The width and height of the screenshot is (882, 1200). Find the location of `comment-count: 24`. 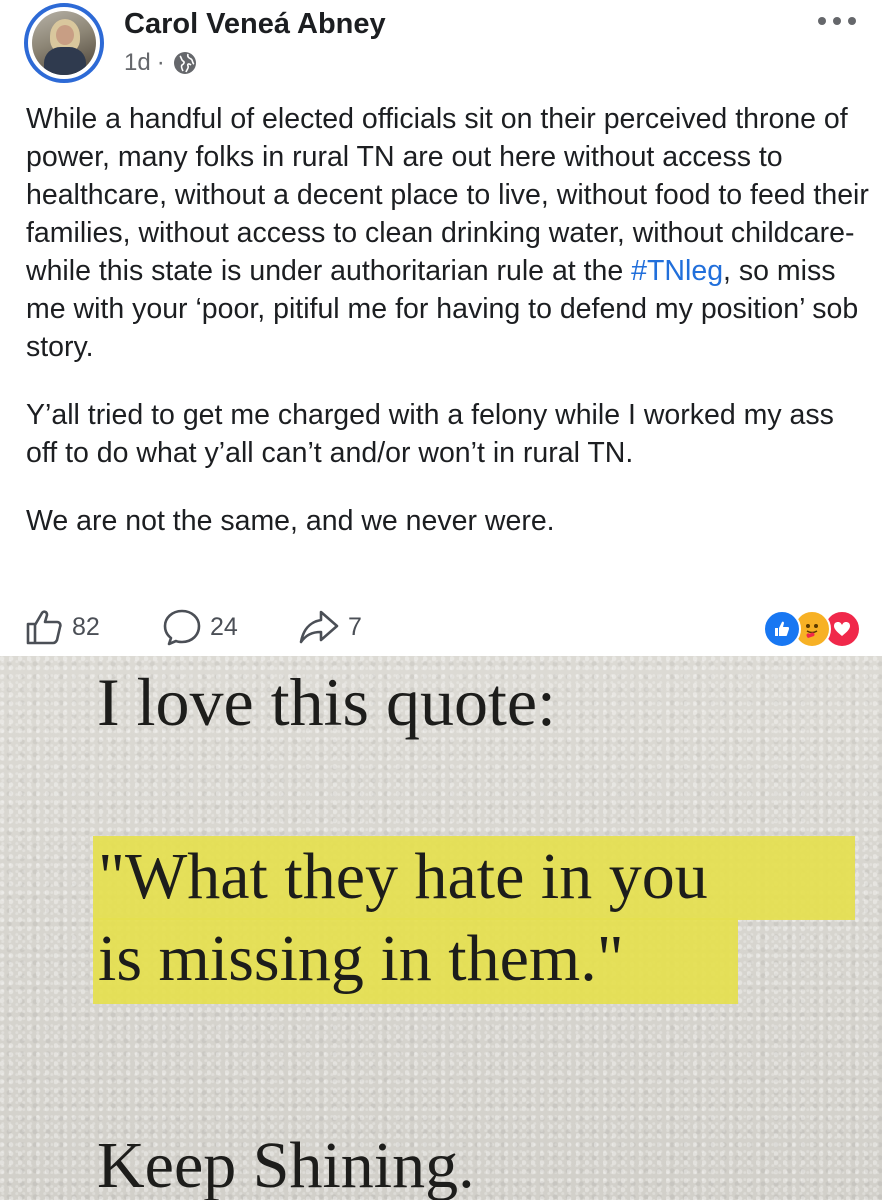

comment-count: 24 is located at coordinates (224, 626).